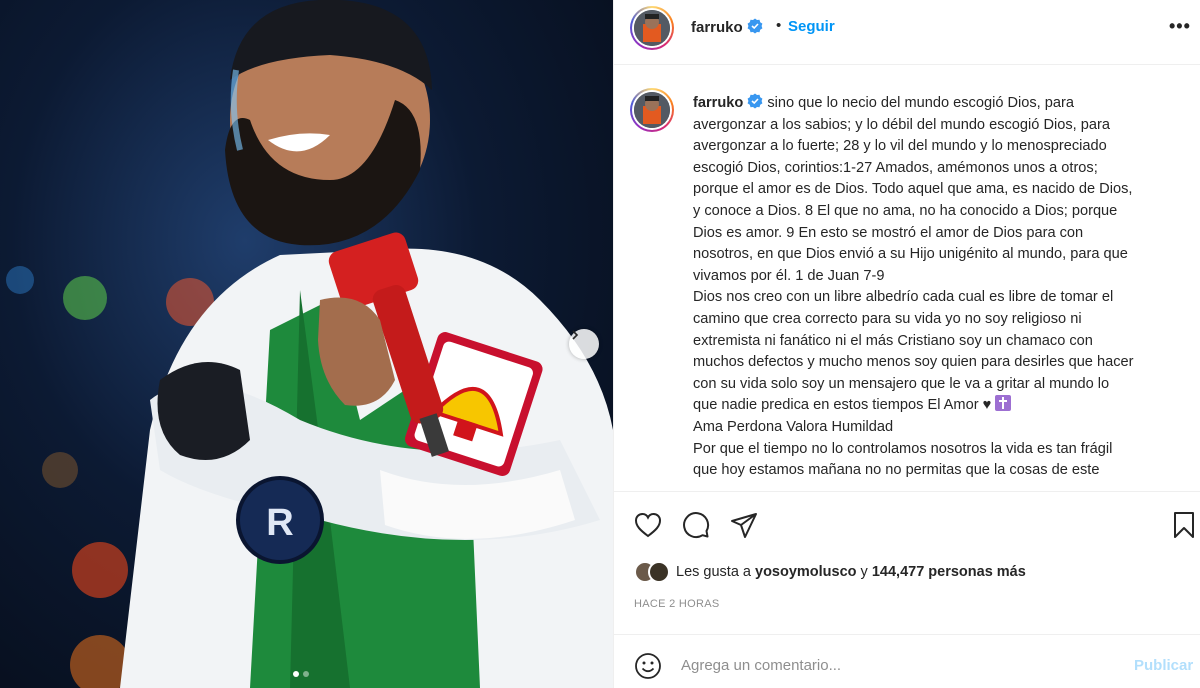 This screenshot has width=1200, height=688. Describe the element at coordinates (728, 102) in the screenshot. I see `caption-username: farruko` at that location.